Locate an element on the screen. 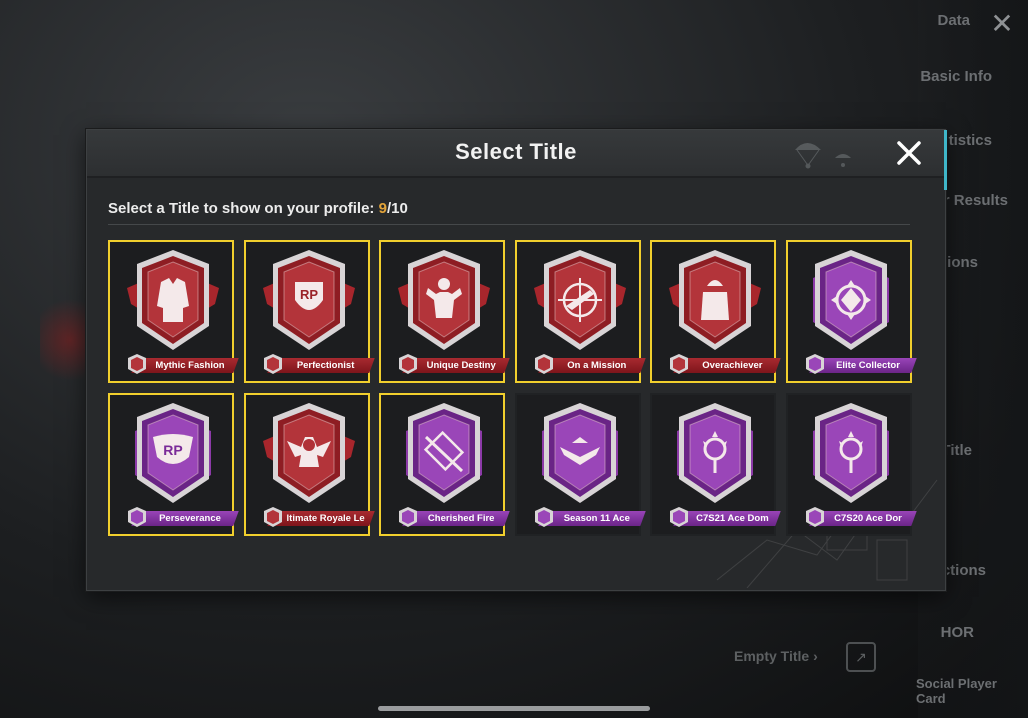  background-title-tab: Title is located at coordinates (956, 450).